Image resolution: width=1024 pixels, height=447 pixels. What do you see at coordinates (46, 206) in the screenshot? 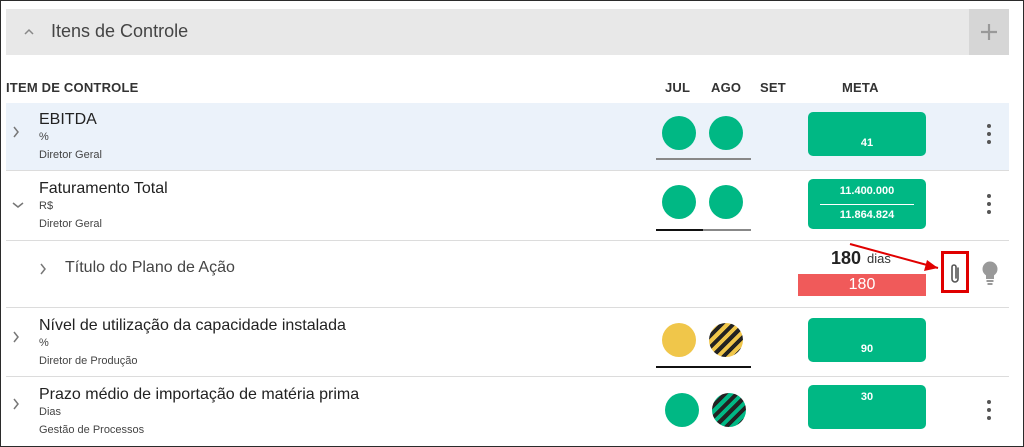
I see `item-unit: R$` at bounding box center [46, 206].